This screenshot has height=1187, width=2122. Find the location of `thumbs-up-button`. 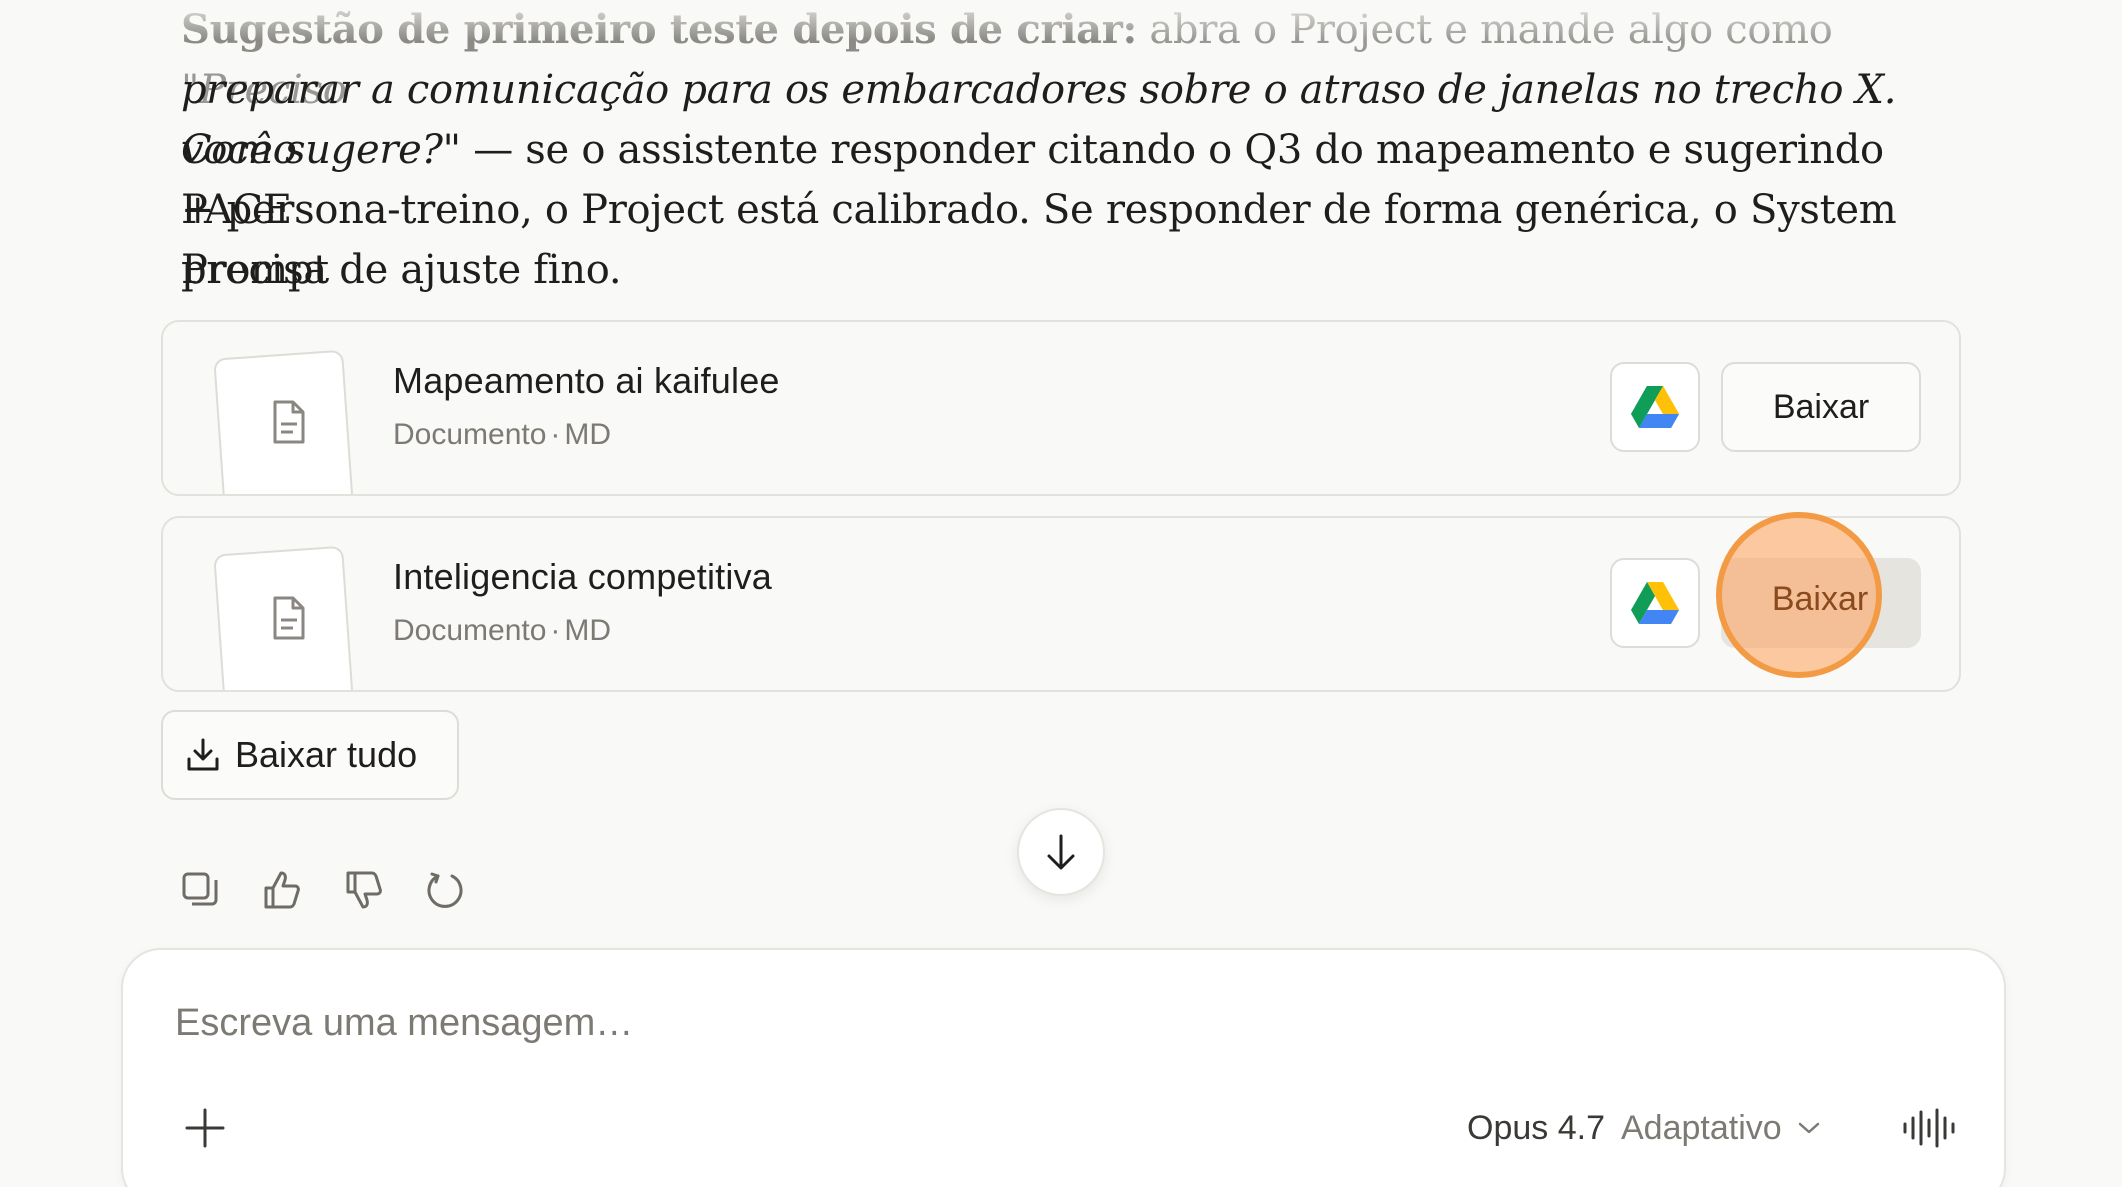

thumbs-up-button is located at coordinates (282, 890).